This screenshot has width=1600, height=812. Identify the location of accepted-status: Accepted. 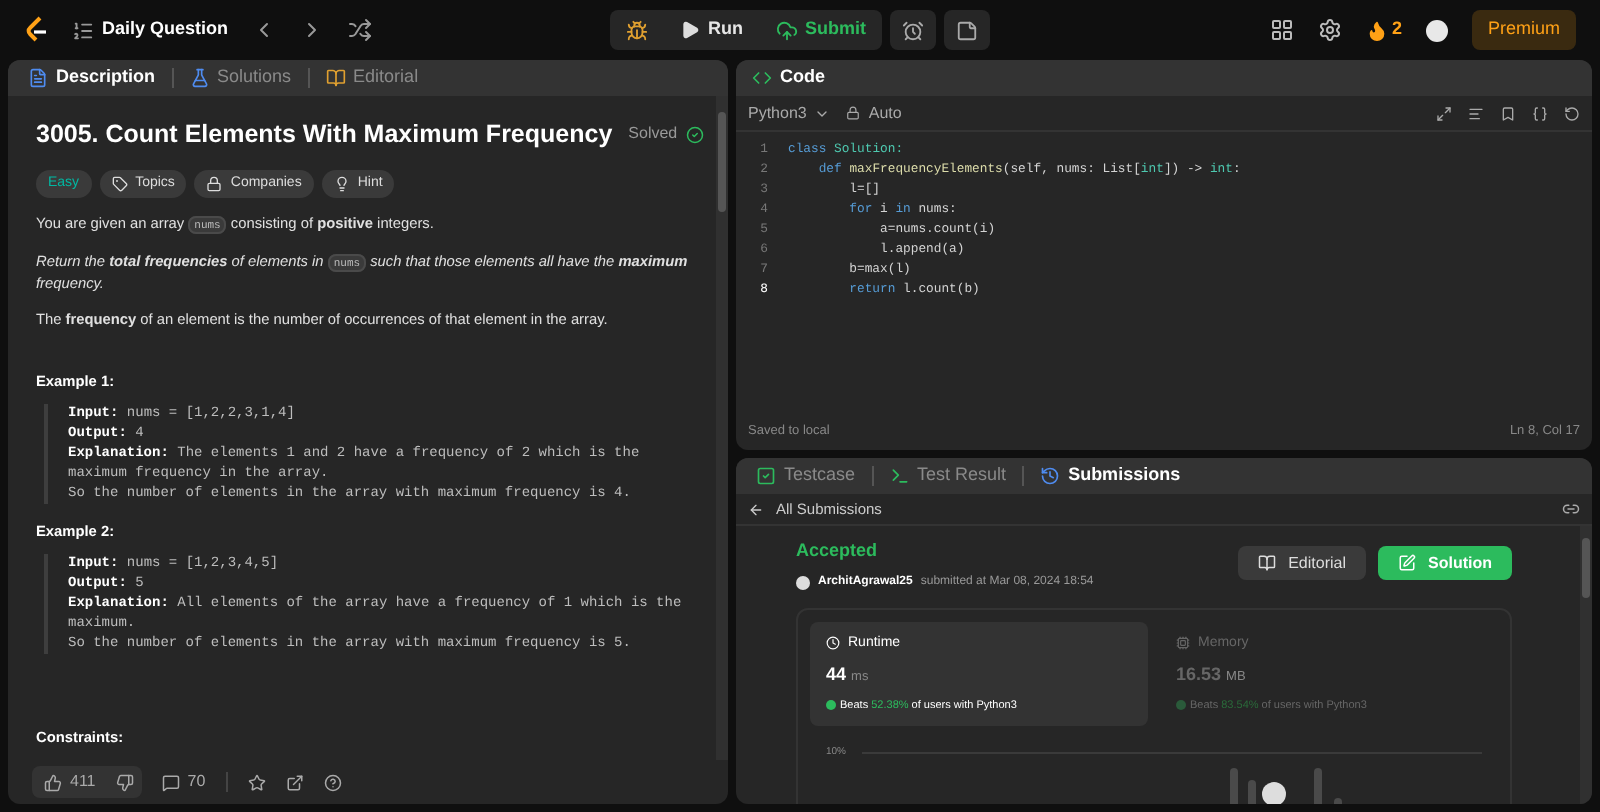
(838, 551).